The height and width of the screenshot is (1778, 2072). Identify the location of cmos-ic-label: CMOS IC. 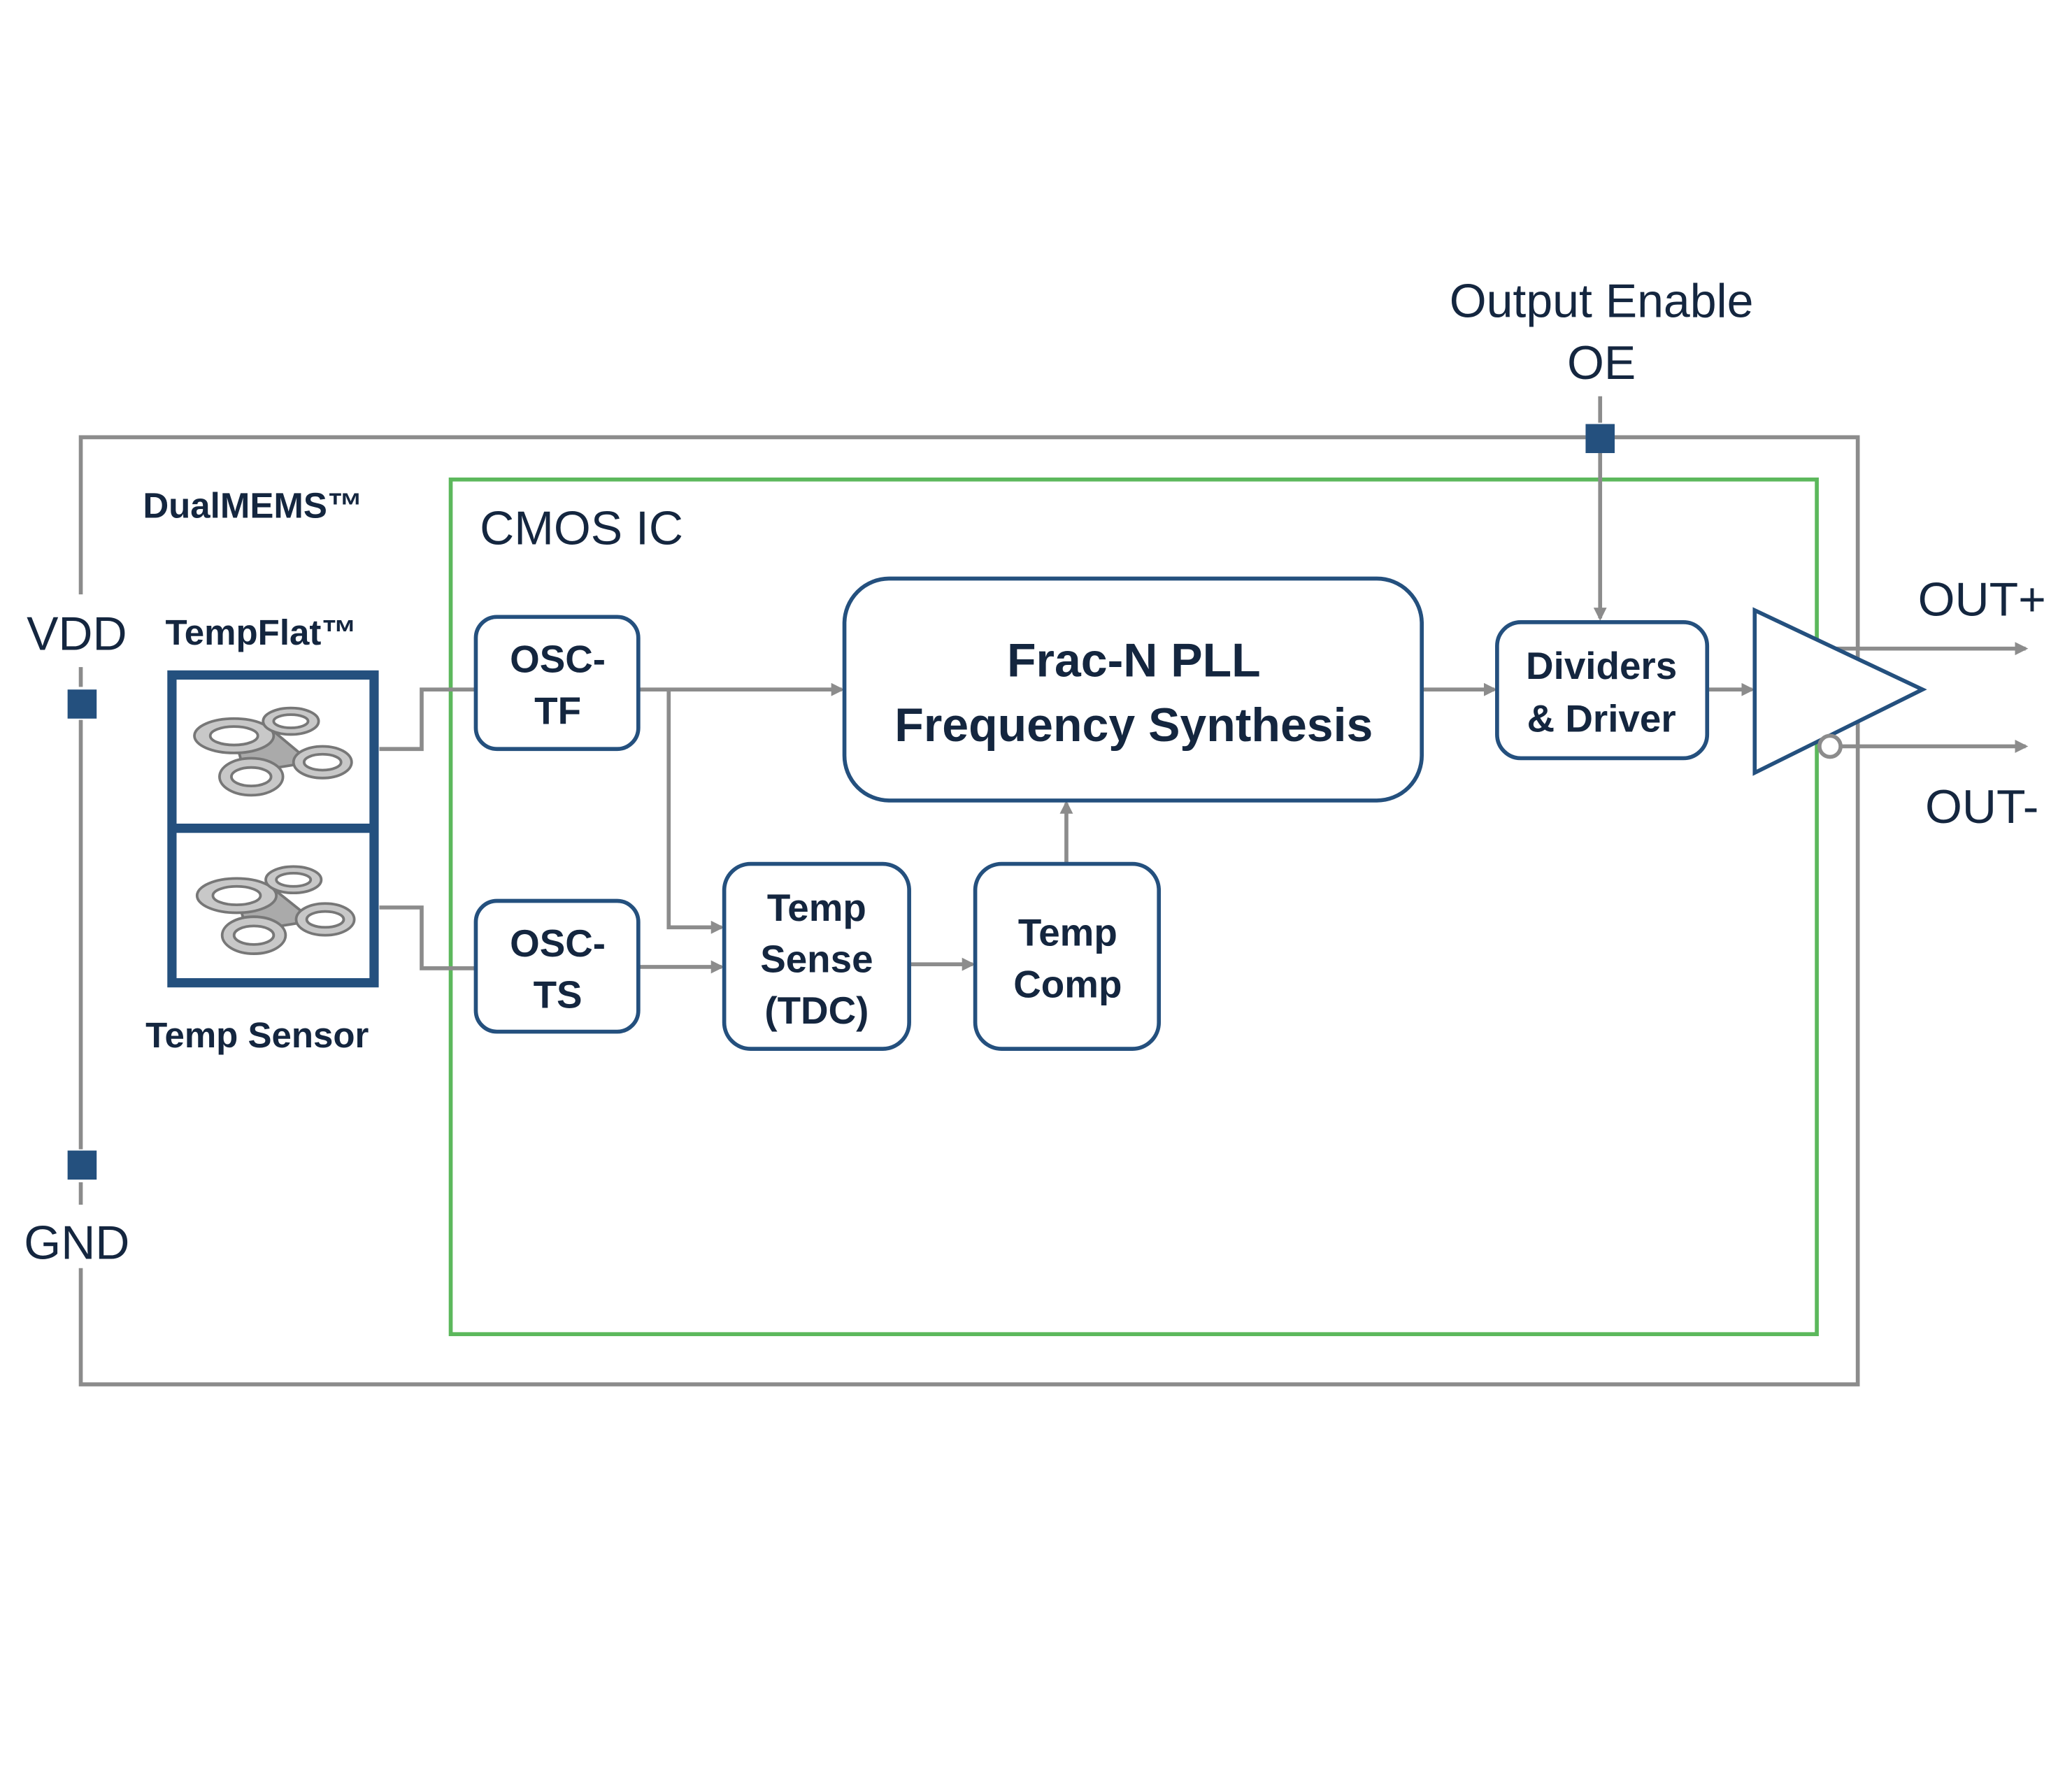
(581, 528).